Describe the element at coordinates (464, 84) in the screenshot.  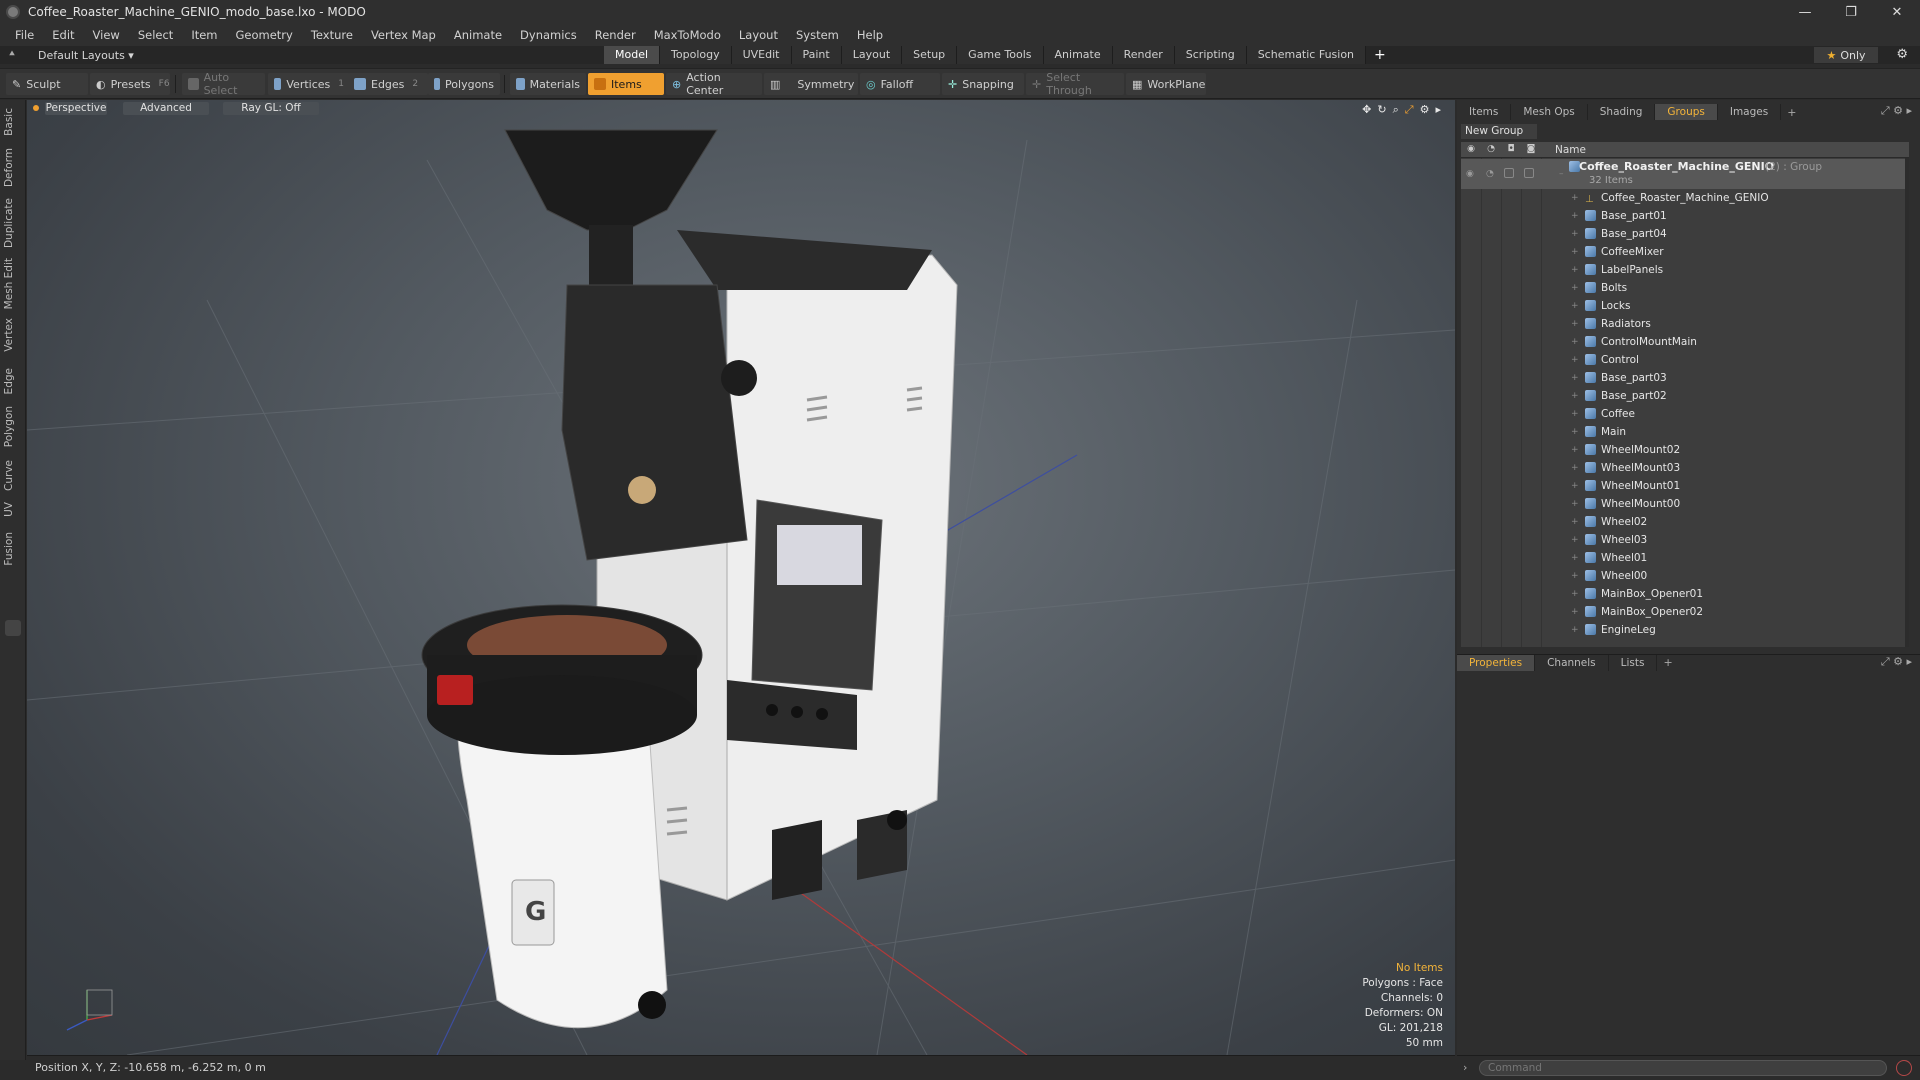
I see `polygons-button: Polygons` at that location.